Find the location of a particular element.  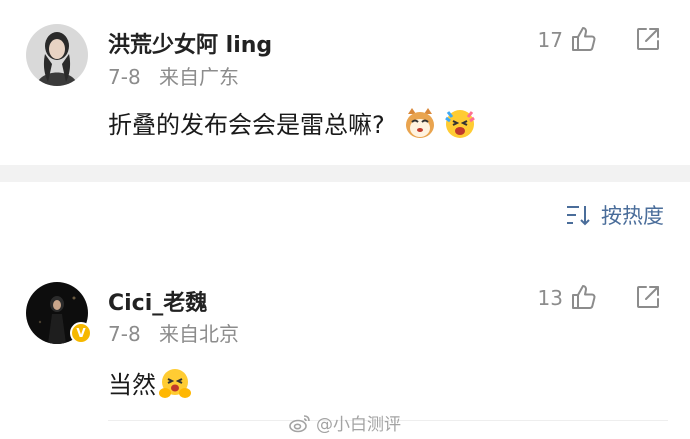

comment-location: 来自北京 is located at coordinates (199, 334).